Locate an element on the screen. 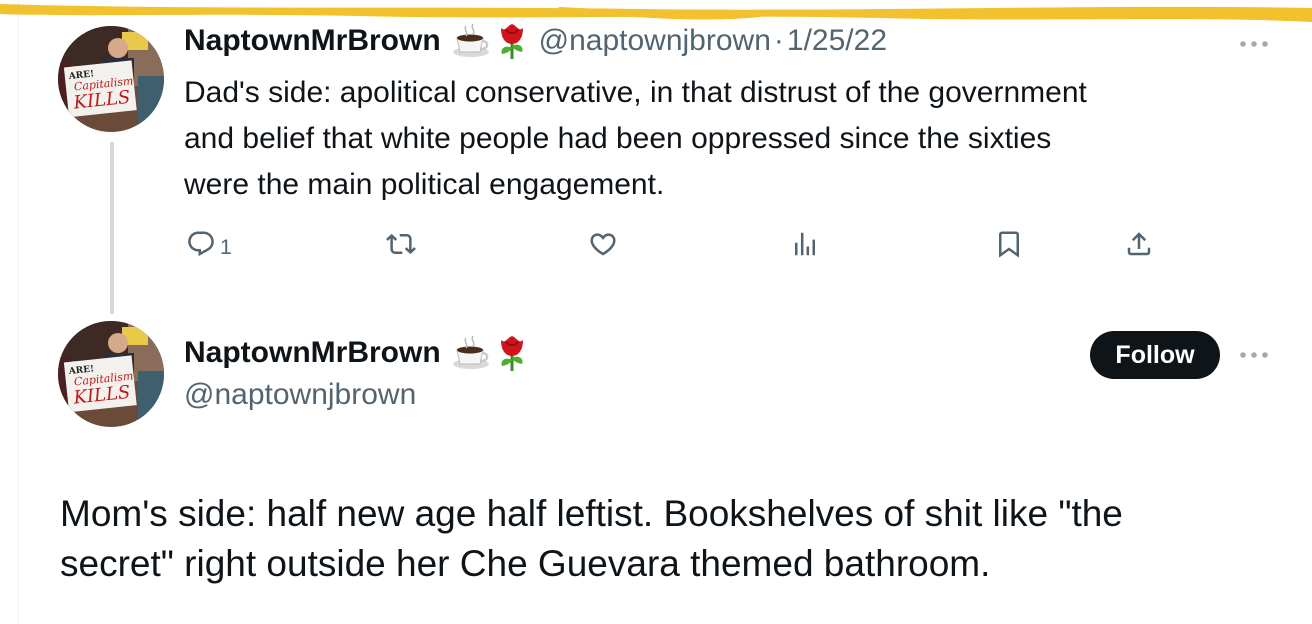 The height and width of the screenshot is (624, 1312). tweet-date: 1/25/22 is located at coordinates (837, 41).